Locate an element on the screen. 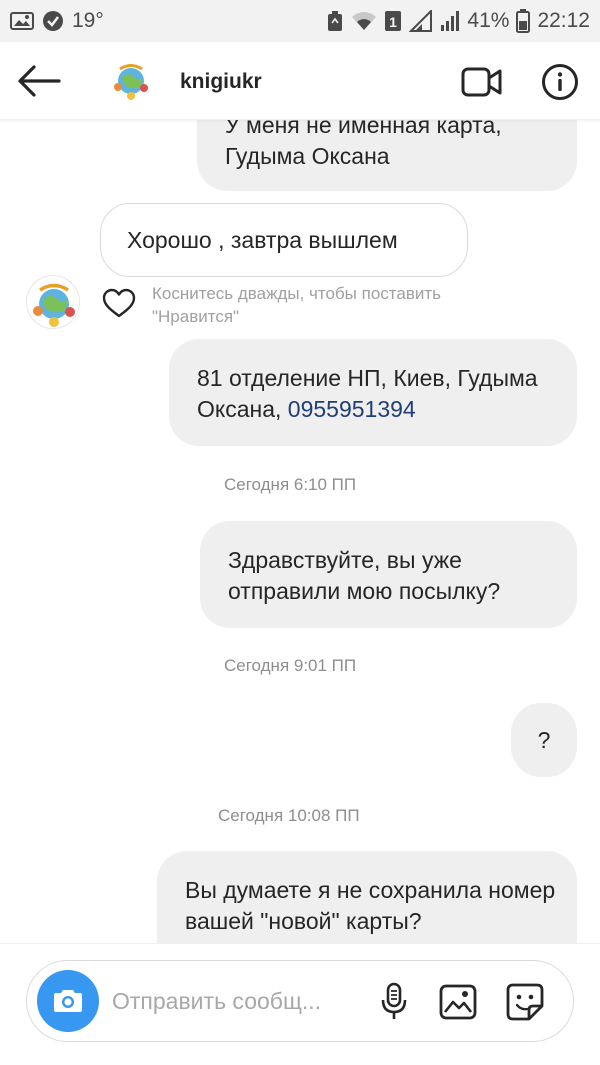 This screenshot has width=600, height=1065. composer-bar is located at coordinates (300, 1004).